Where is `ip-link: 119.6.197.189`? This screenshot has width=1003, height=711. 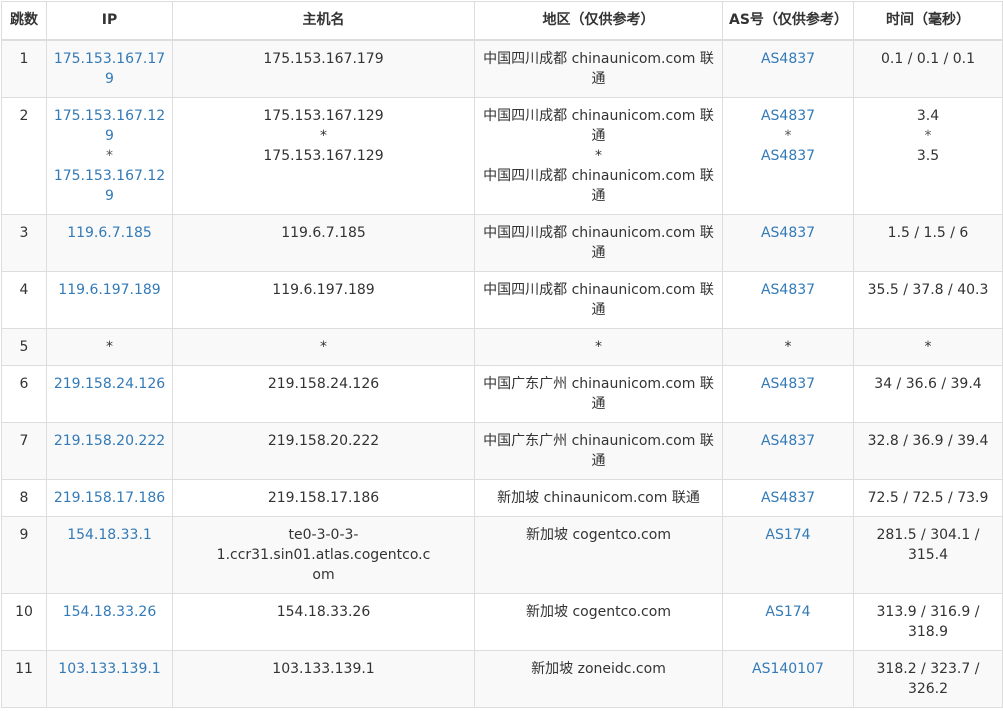 ip-link: 119.6.197.189 is located at coordinates (109, 290).